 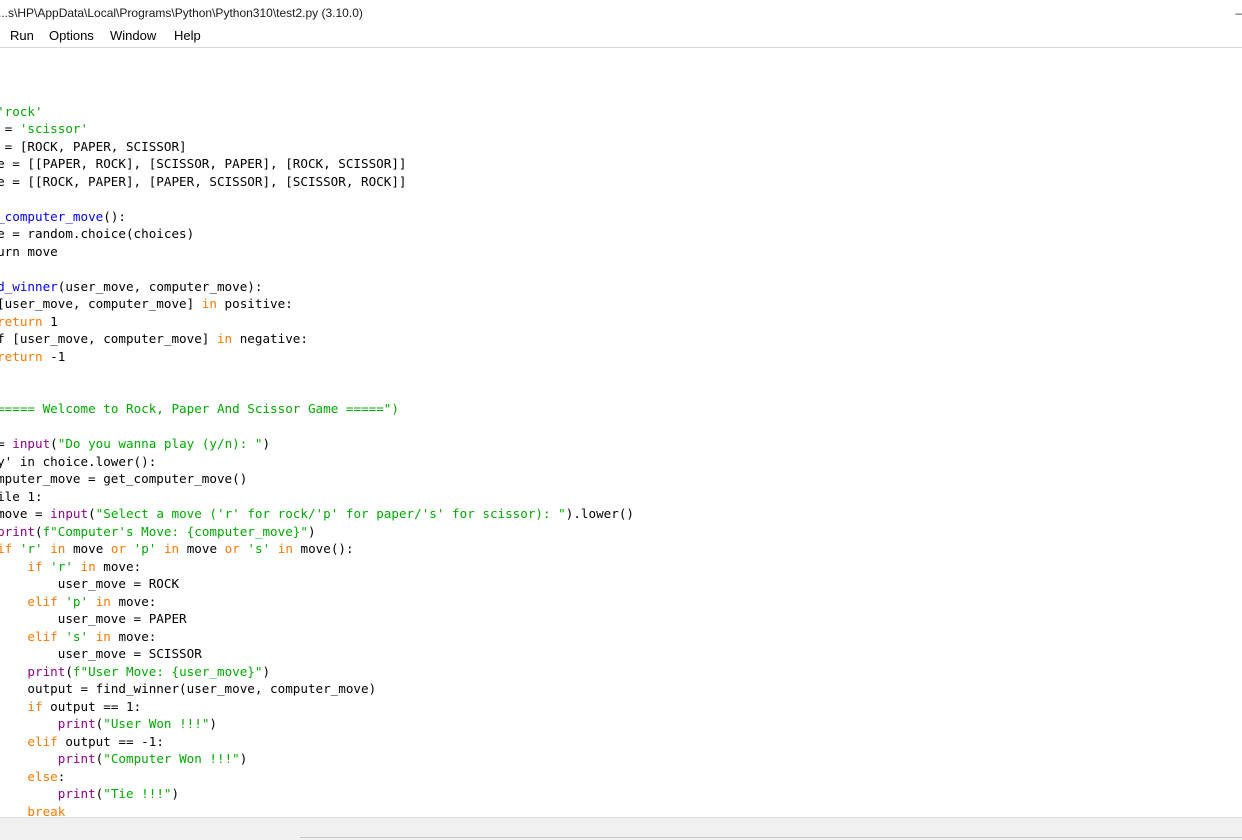 What do you see at coordinates (317, 619) in the screenshot?
I see `code-line: user_move = PAPER` at bounding box center [317, 619].